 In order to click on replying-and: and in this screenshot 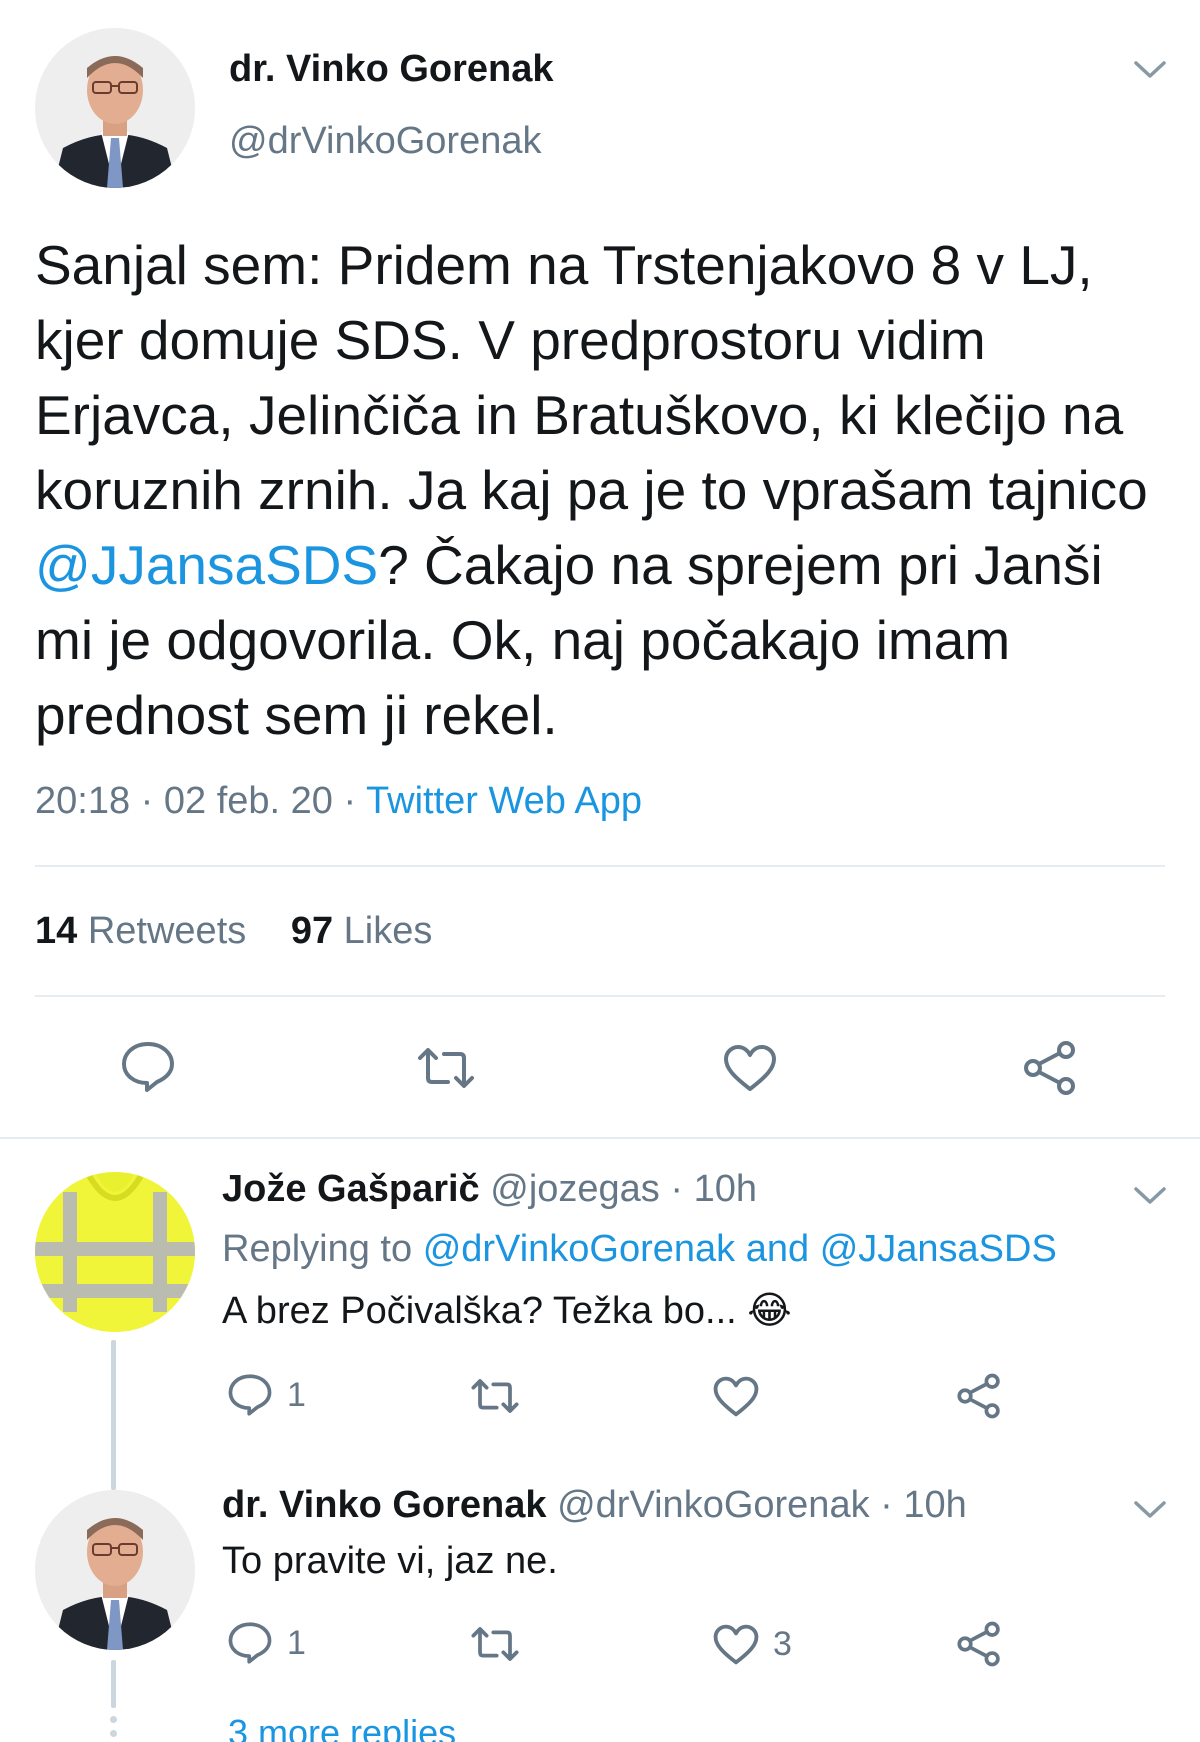, I will do `click(777, 1249)`.